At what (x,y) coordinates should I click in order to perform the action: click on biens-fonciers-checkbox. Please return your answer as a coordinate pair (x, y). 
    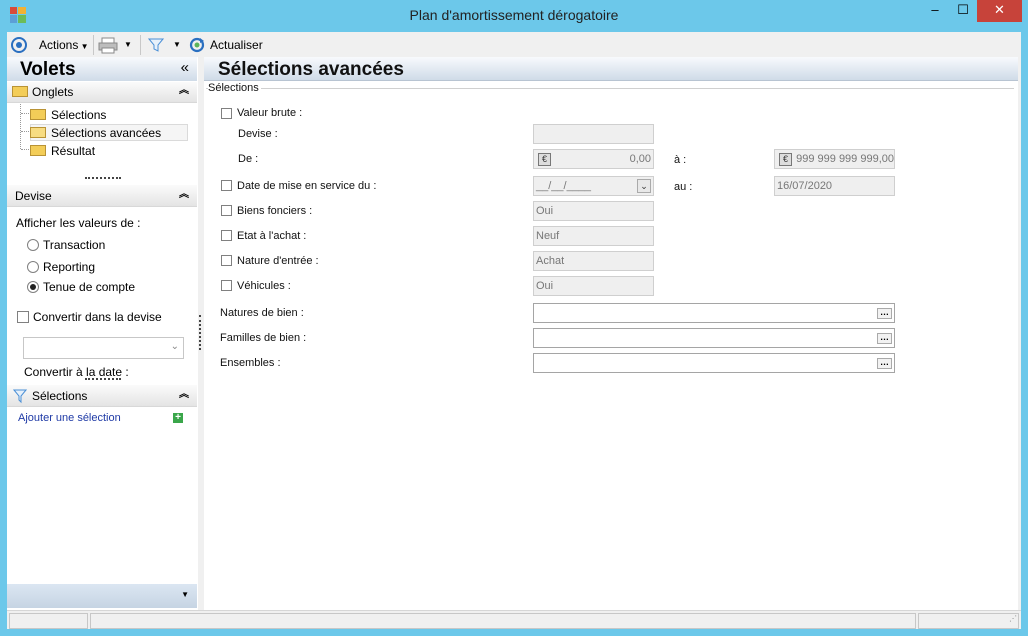
    Looking at the image, I should click on (226, 210).